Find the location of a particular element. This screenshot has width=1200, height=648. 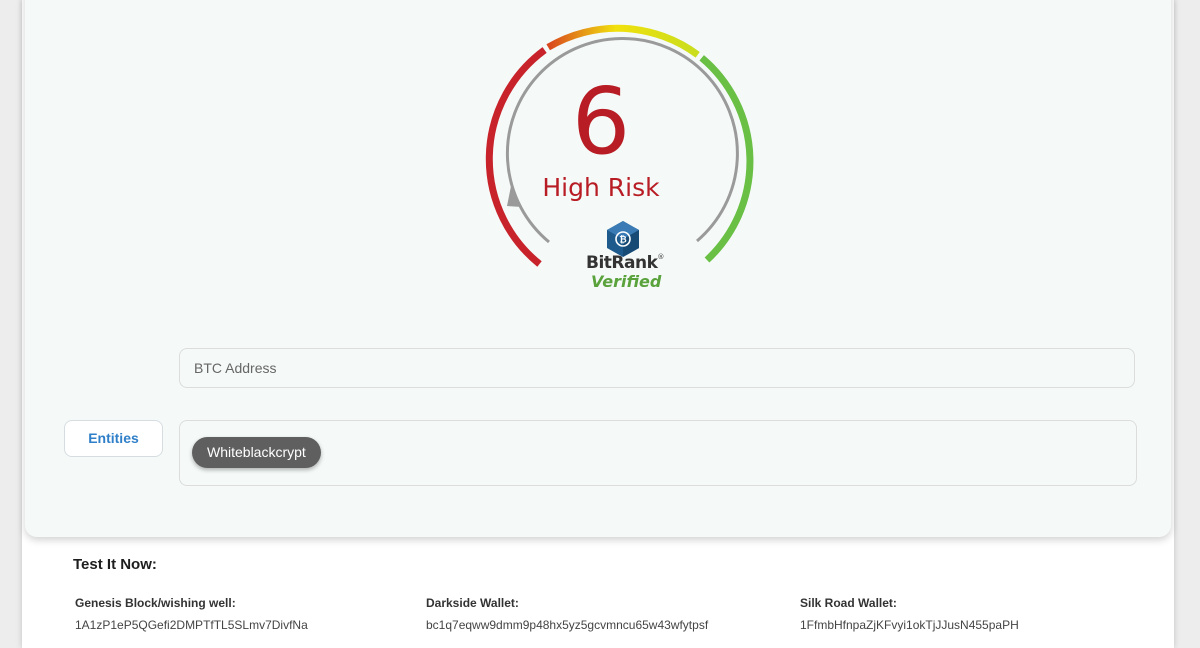

wallet-label: Silk Road Wallet: is located at coordinates (848, 603).